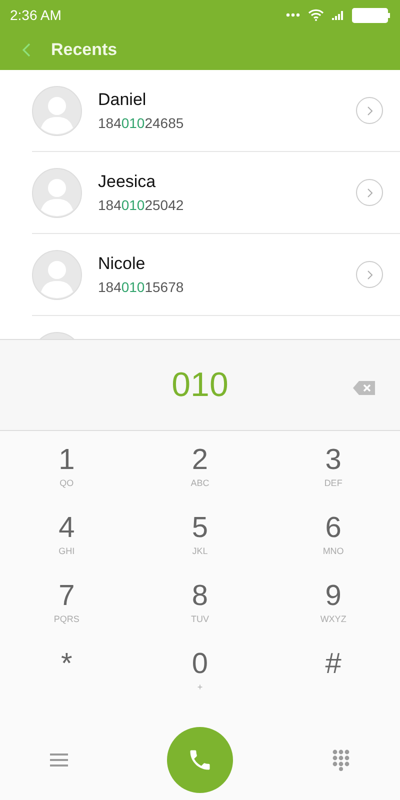 This screenshot has width=400, height=800. Describe the element at coordinates (200, 545) in the screenshot. I see `dial-key: 5 JKL` at that location.